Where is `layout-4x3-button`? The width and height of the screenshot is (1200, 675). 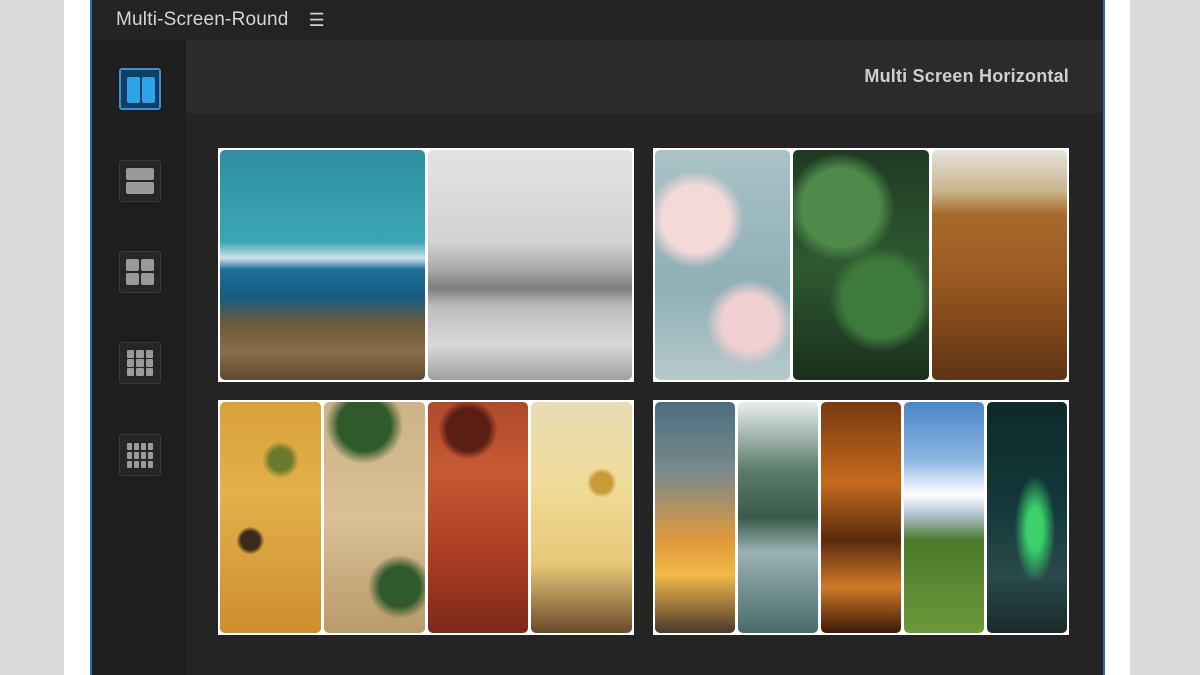 layout-4x3-button is located at coordinates (140, 455).